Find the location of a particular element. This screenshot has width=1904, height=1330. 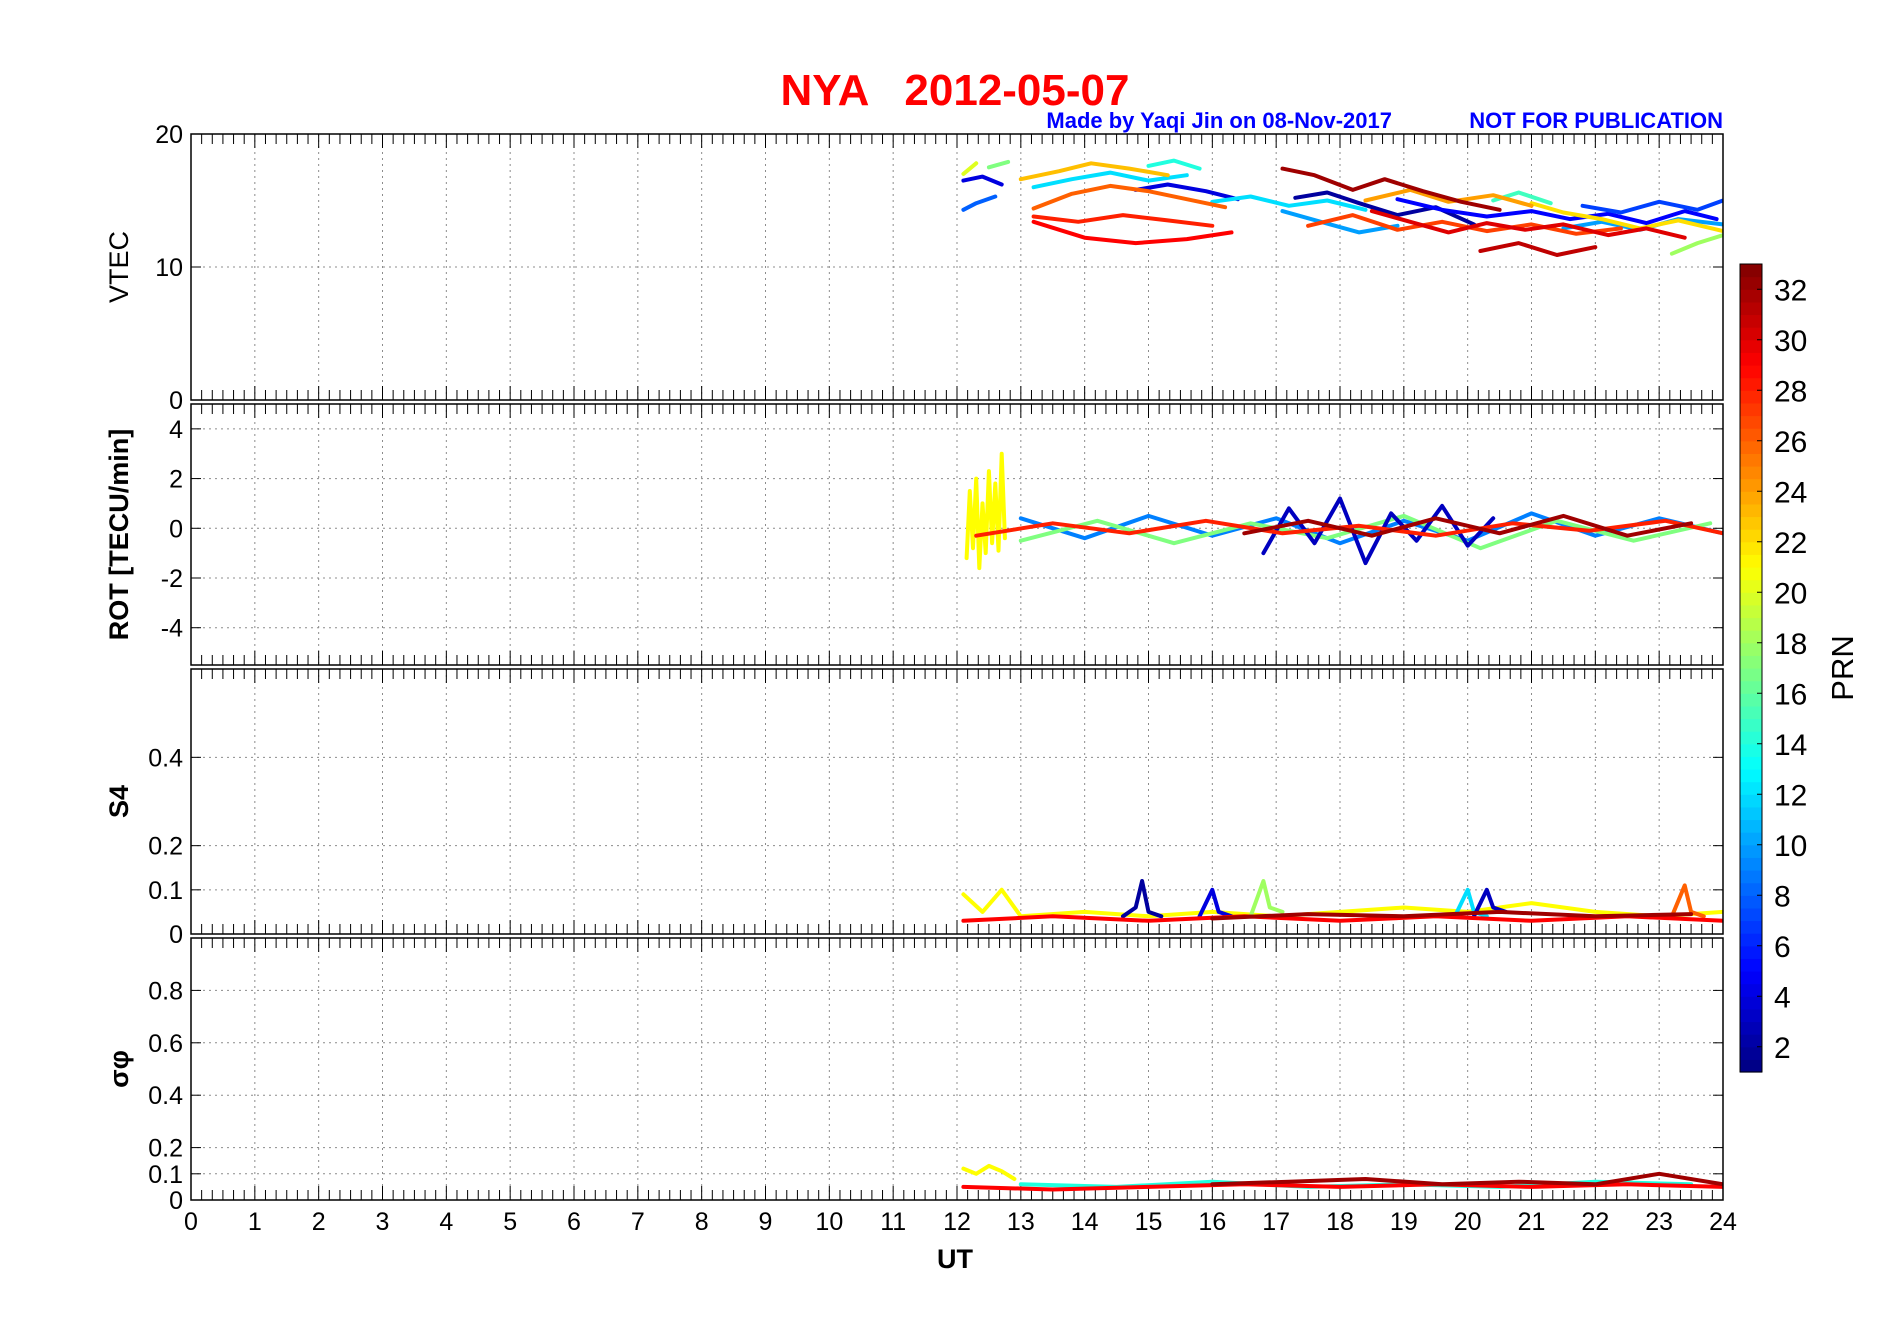

colorbar-tick-label: 28 is located at coordinates (1790, 391).